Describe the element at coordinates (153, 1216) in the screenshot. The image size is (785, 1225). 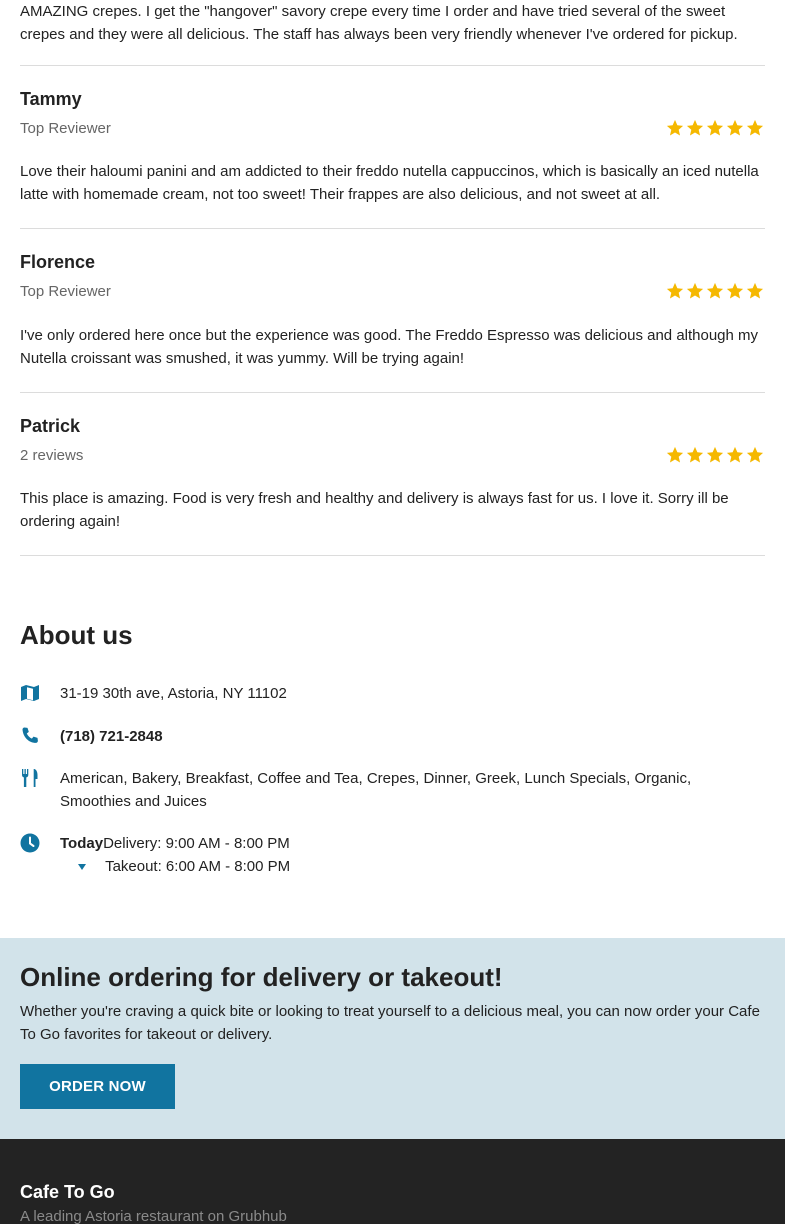
I see `footer-tagline: A leading Astoria restaurant on Grubhub` at that location.